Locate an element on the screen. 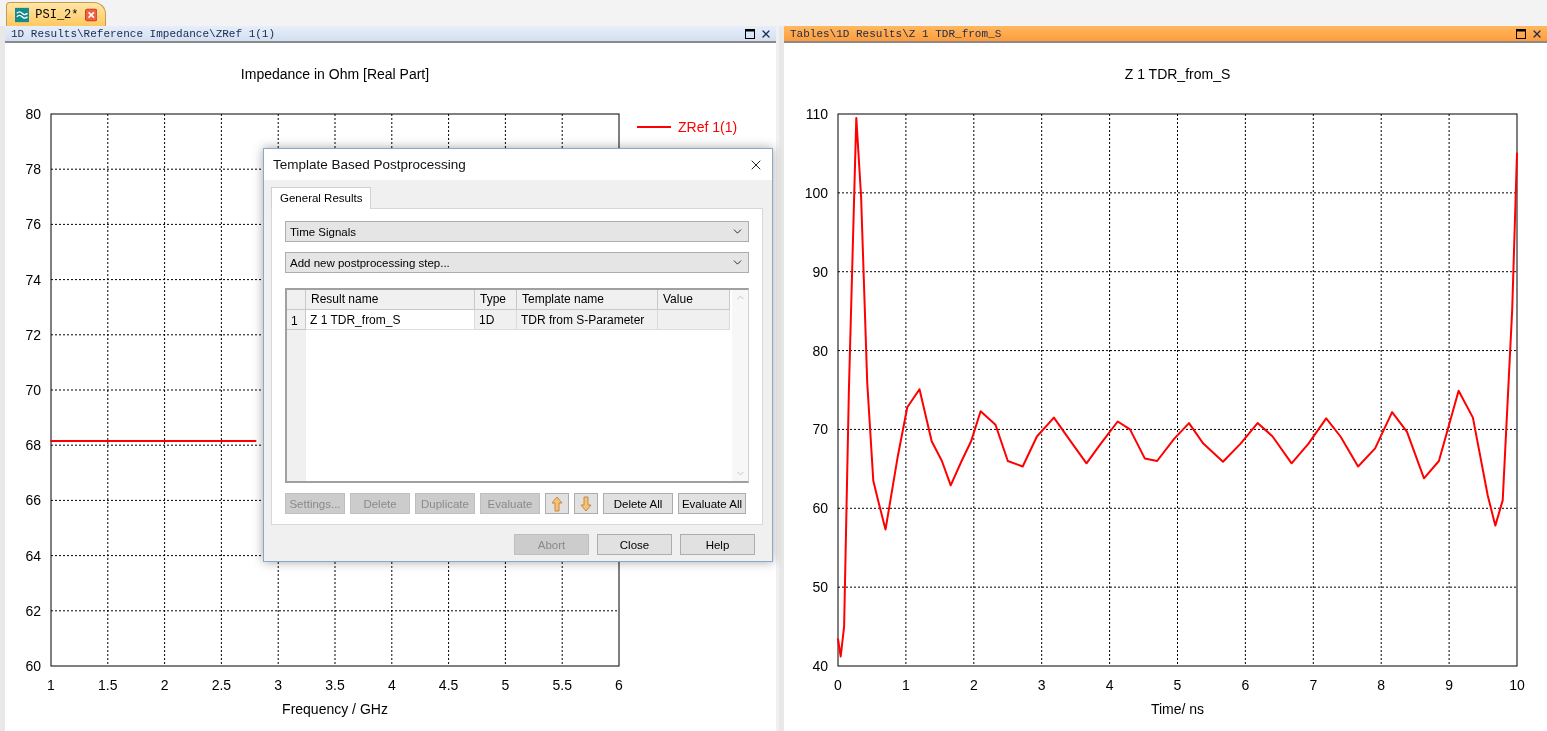  y-tick-label: 68 is located at coordinates (33, 445).